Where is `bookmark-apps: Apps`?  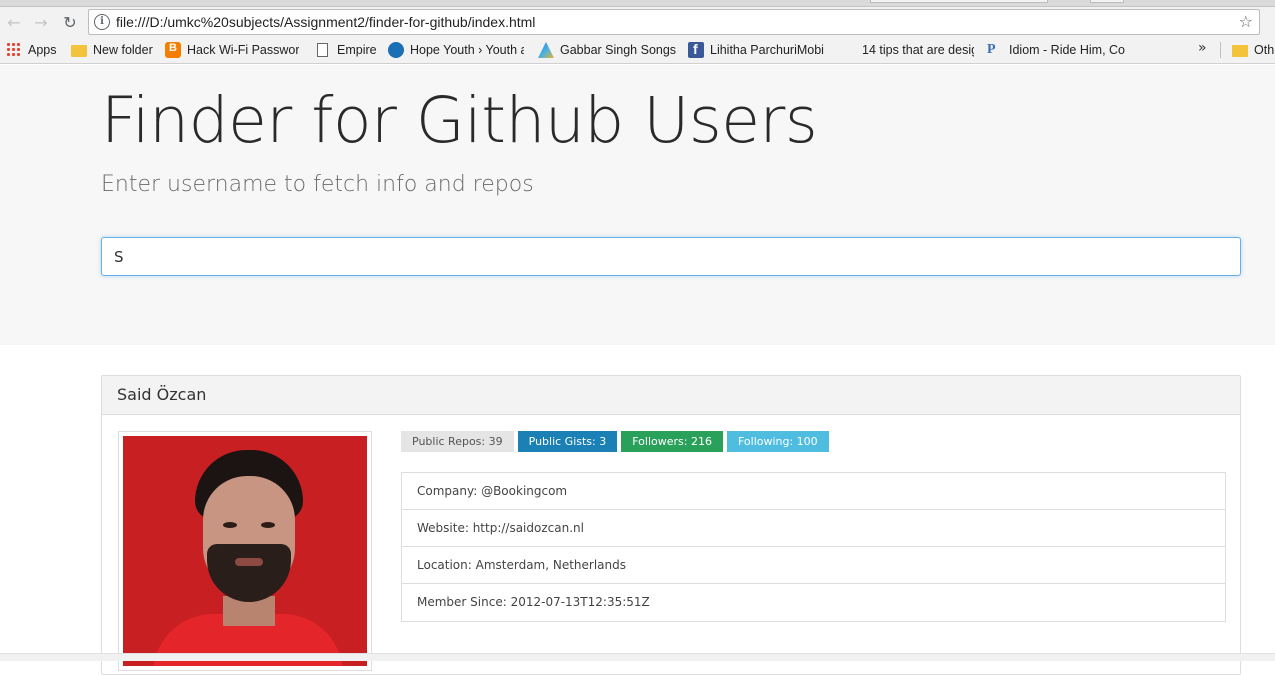 bookmark-apps: Apps is located at coordinates (36, 50).